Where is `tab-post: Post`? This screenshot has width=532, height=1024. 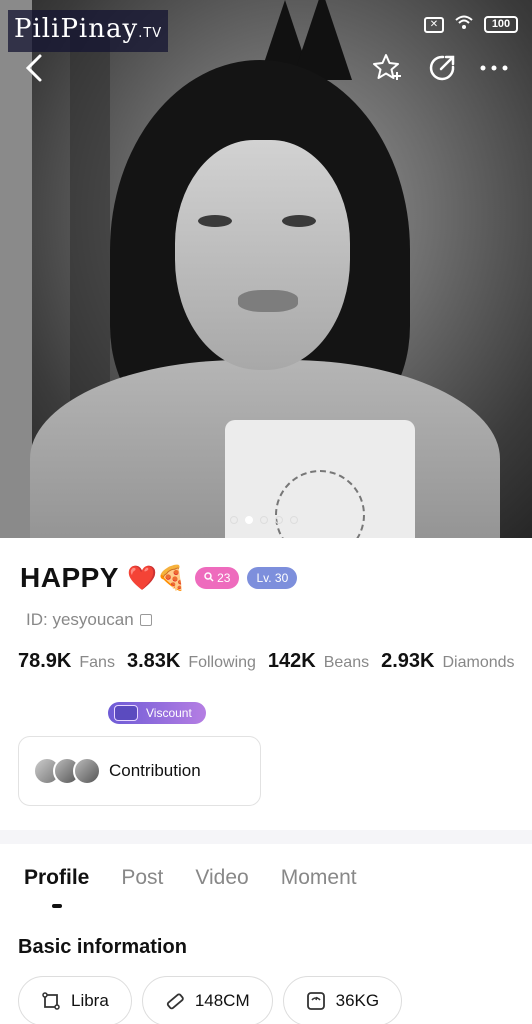
tab-post: Post is located at coordinates (142, 878).